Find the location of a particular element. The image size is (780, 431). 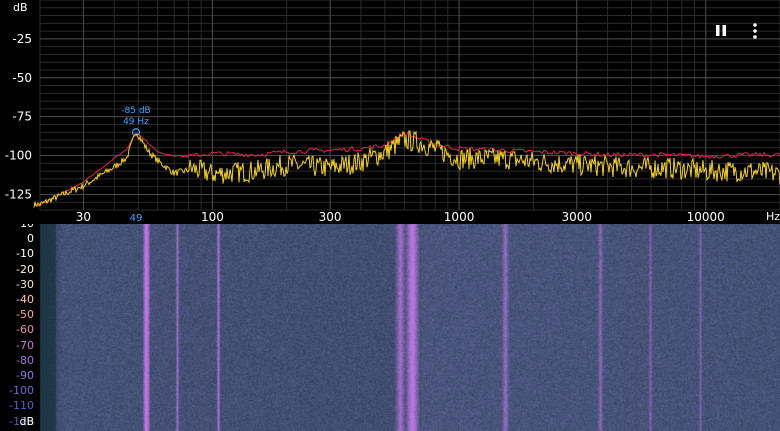

spectrogram-scale-label: -30 is located at coordinates (25, 284).